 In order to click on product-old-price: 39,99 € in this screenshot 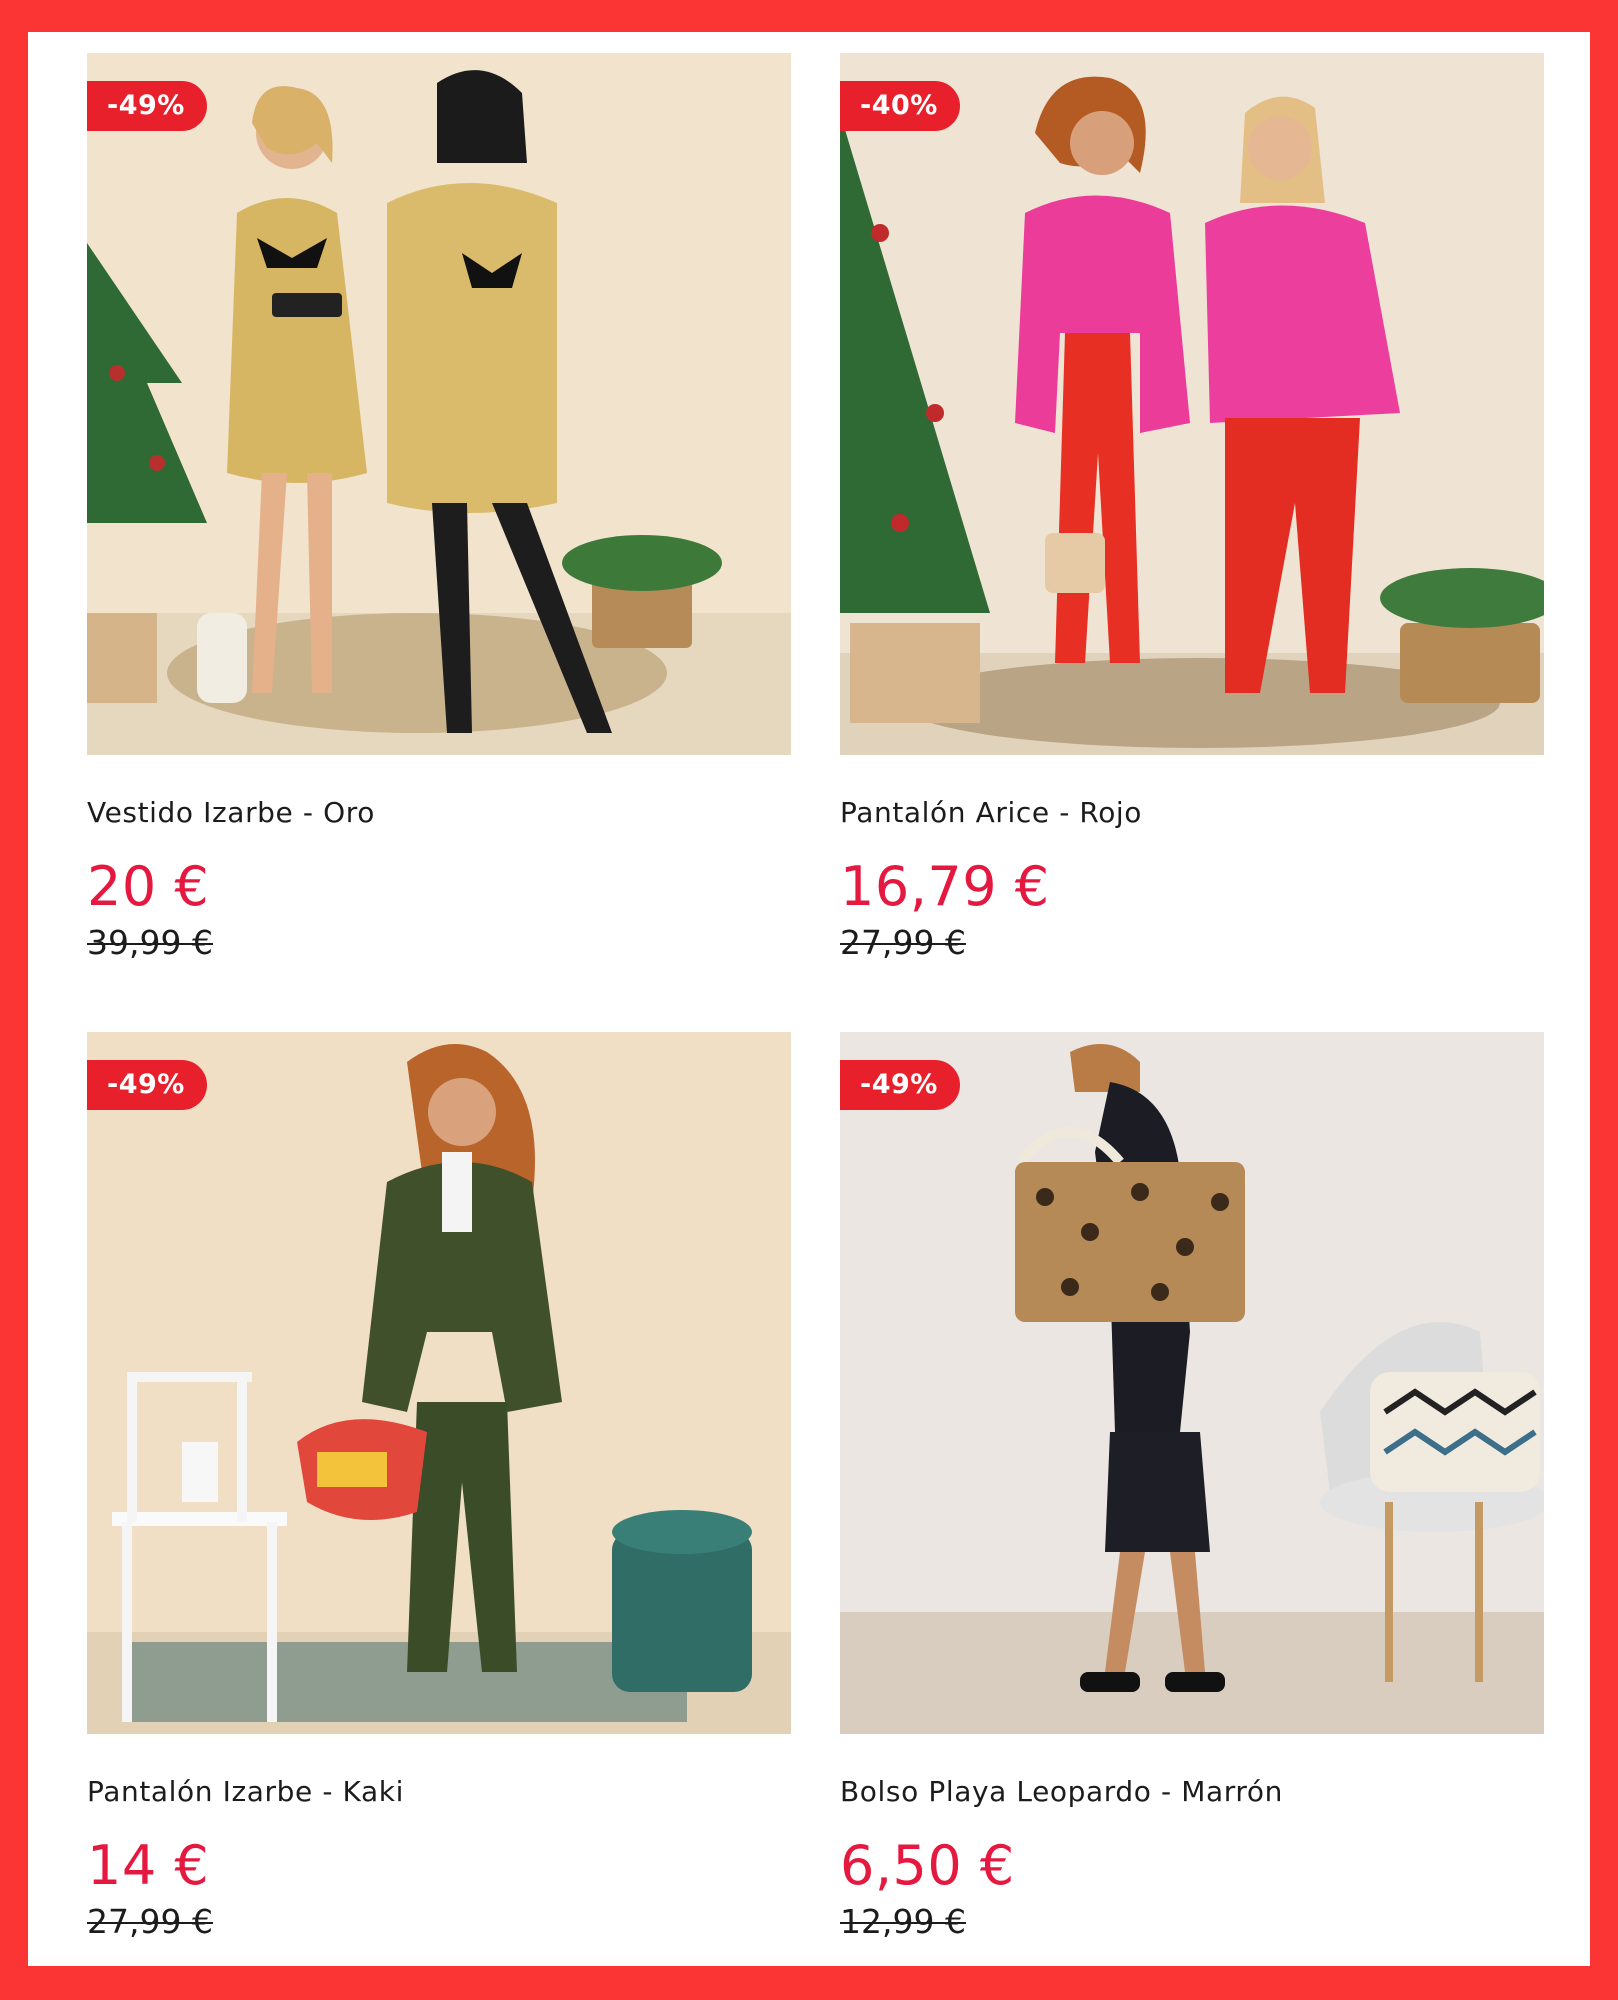, I will do `click(150, 942)`.